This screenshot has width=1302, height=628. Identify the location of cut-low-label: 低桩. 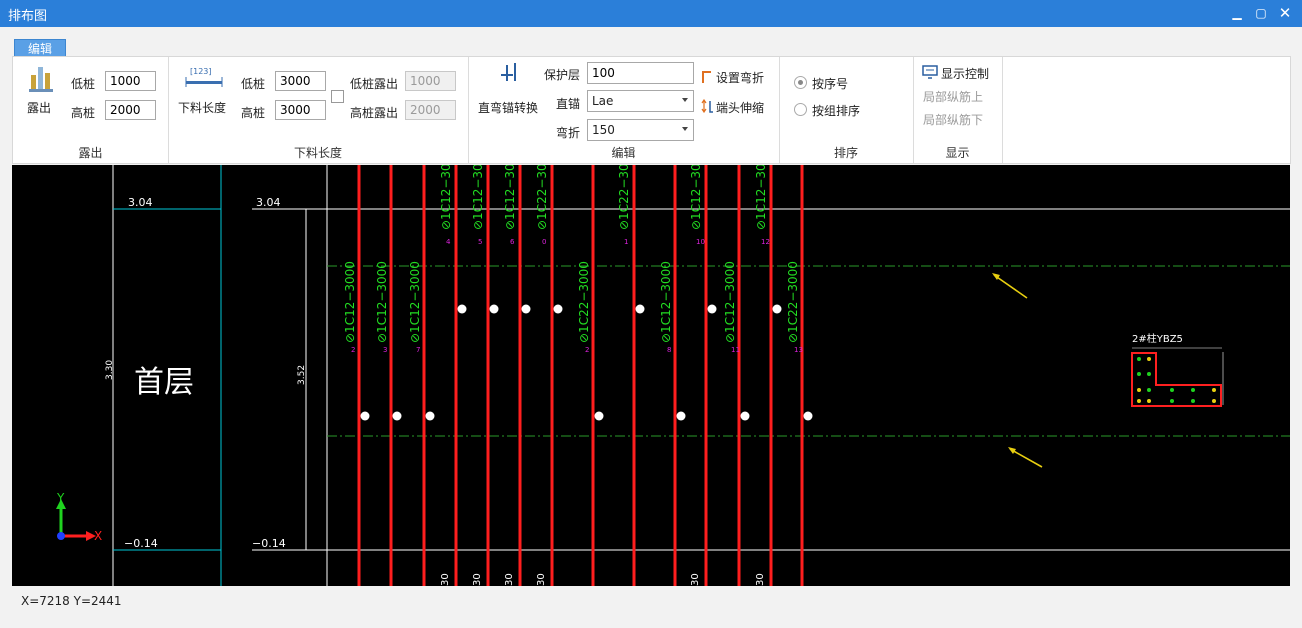
(253, 84).